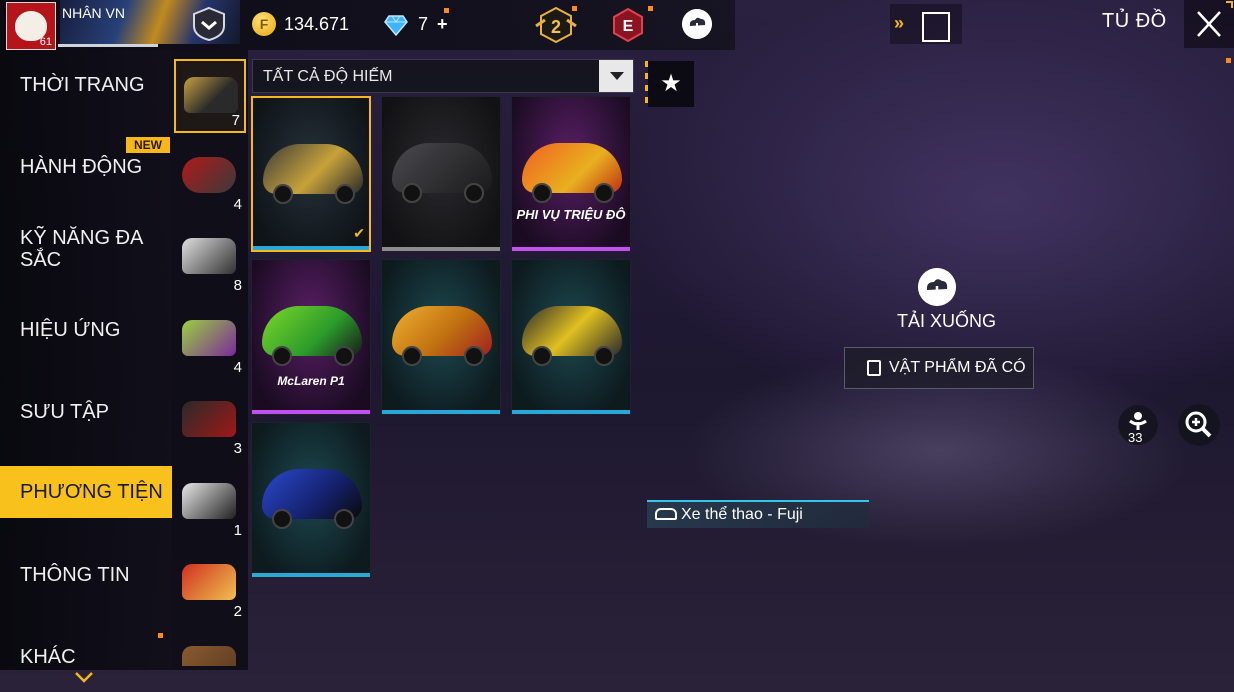 This screenshot has height=692, width=1234. I want to click on horse-icon, so click(209, 656).